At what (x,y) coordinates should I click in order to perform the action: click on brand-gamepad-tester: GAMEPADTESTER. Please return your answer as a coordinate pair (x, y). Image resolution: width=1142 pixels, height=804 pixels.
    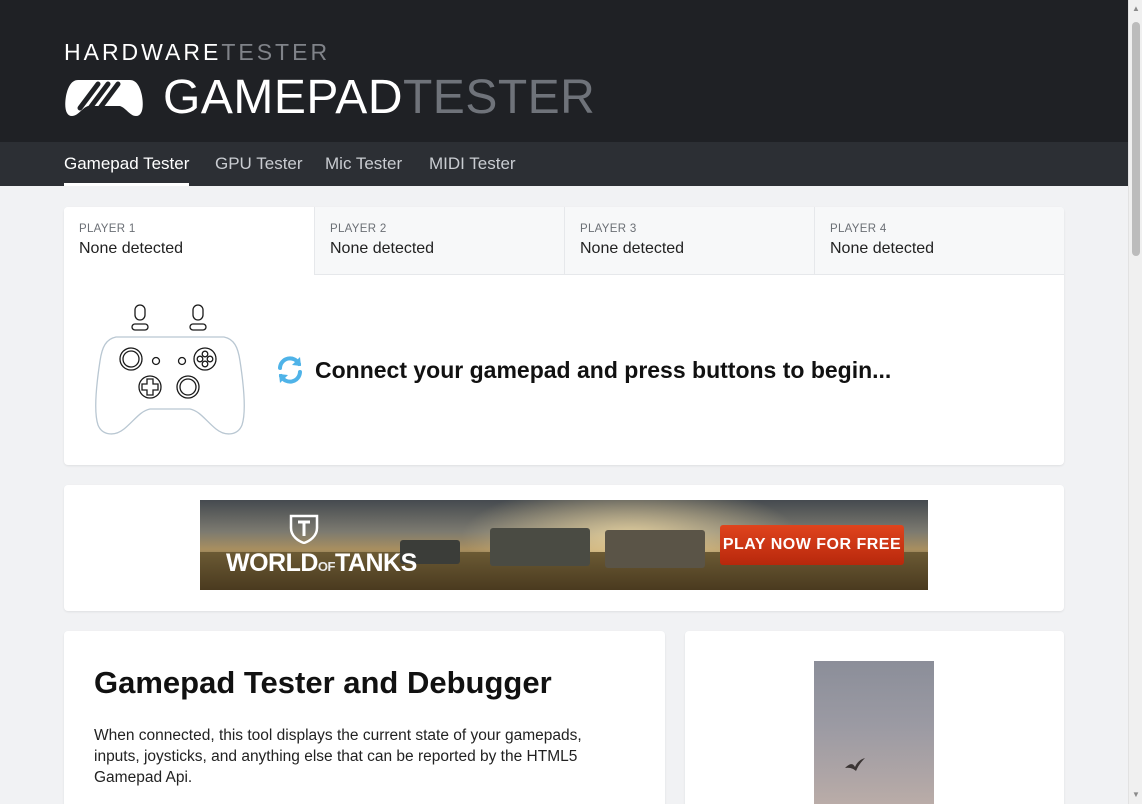
    Looking at the image, I should click on (379, 98).